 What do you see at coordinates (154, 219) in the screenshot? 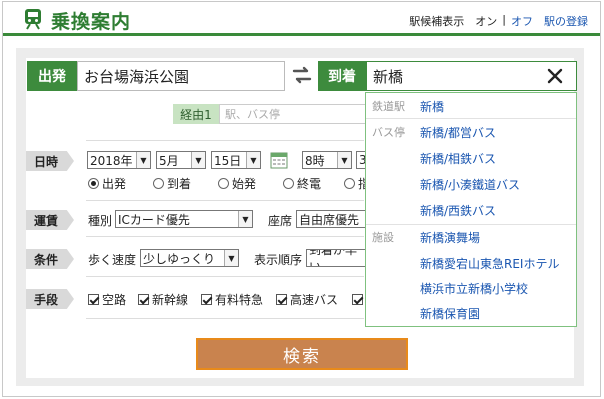
I see `fare-type-value: ICカード優先` at bounding box center [154, 219].